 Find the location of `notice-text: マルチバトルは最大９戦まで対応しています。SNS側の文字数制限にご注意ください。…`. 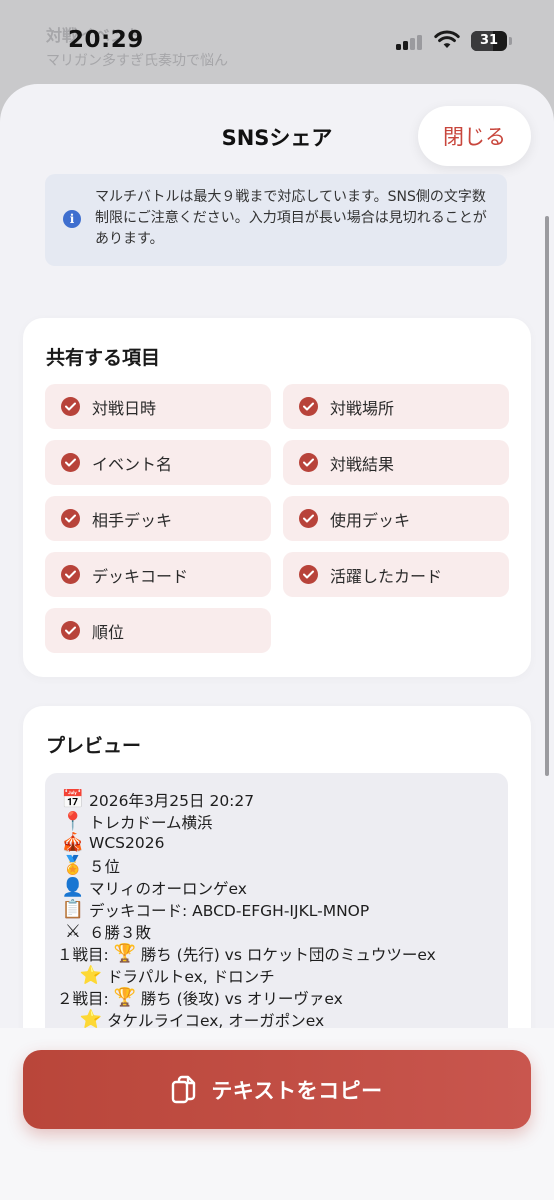

notice-text: マルチバトルは最大９戦まで対応しています。SNS側の文字数制限にご注意ください。… is located at coordinates (291, 218).